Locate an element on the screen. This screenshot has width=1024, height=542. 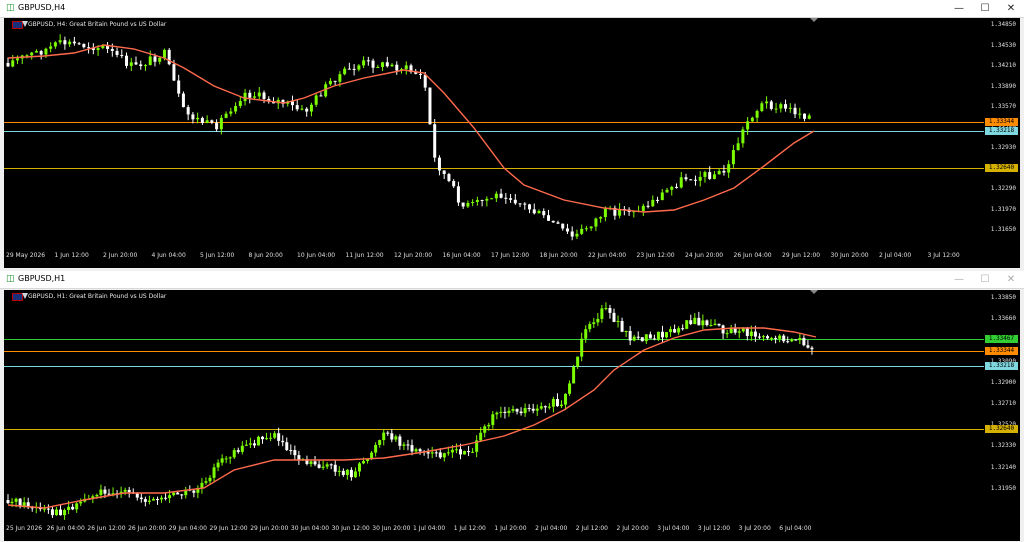
time-tick-label: 2 Jul 20:00 is located at coordinates (632, 528).